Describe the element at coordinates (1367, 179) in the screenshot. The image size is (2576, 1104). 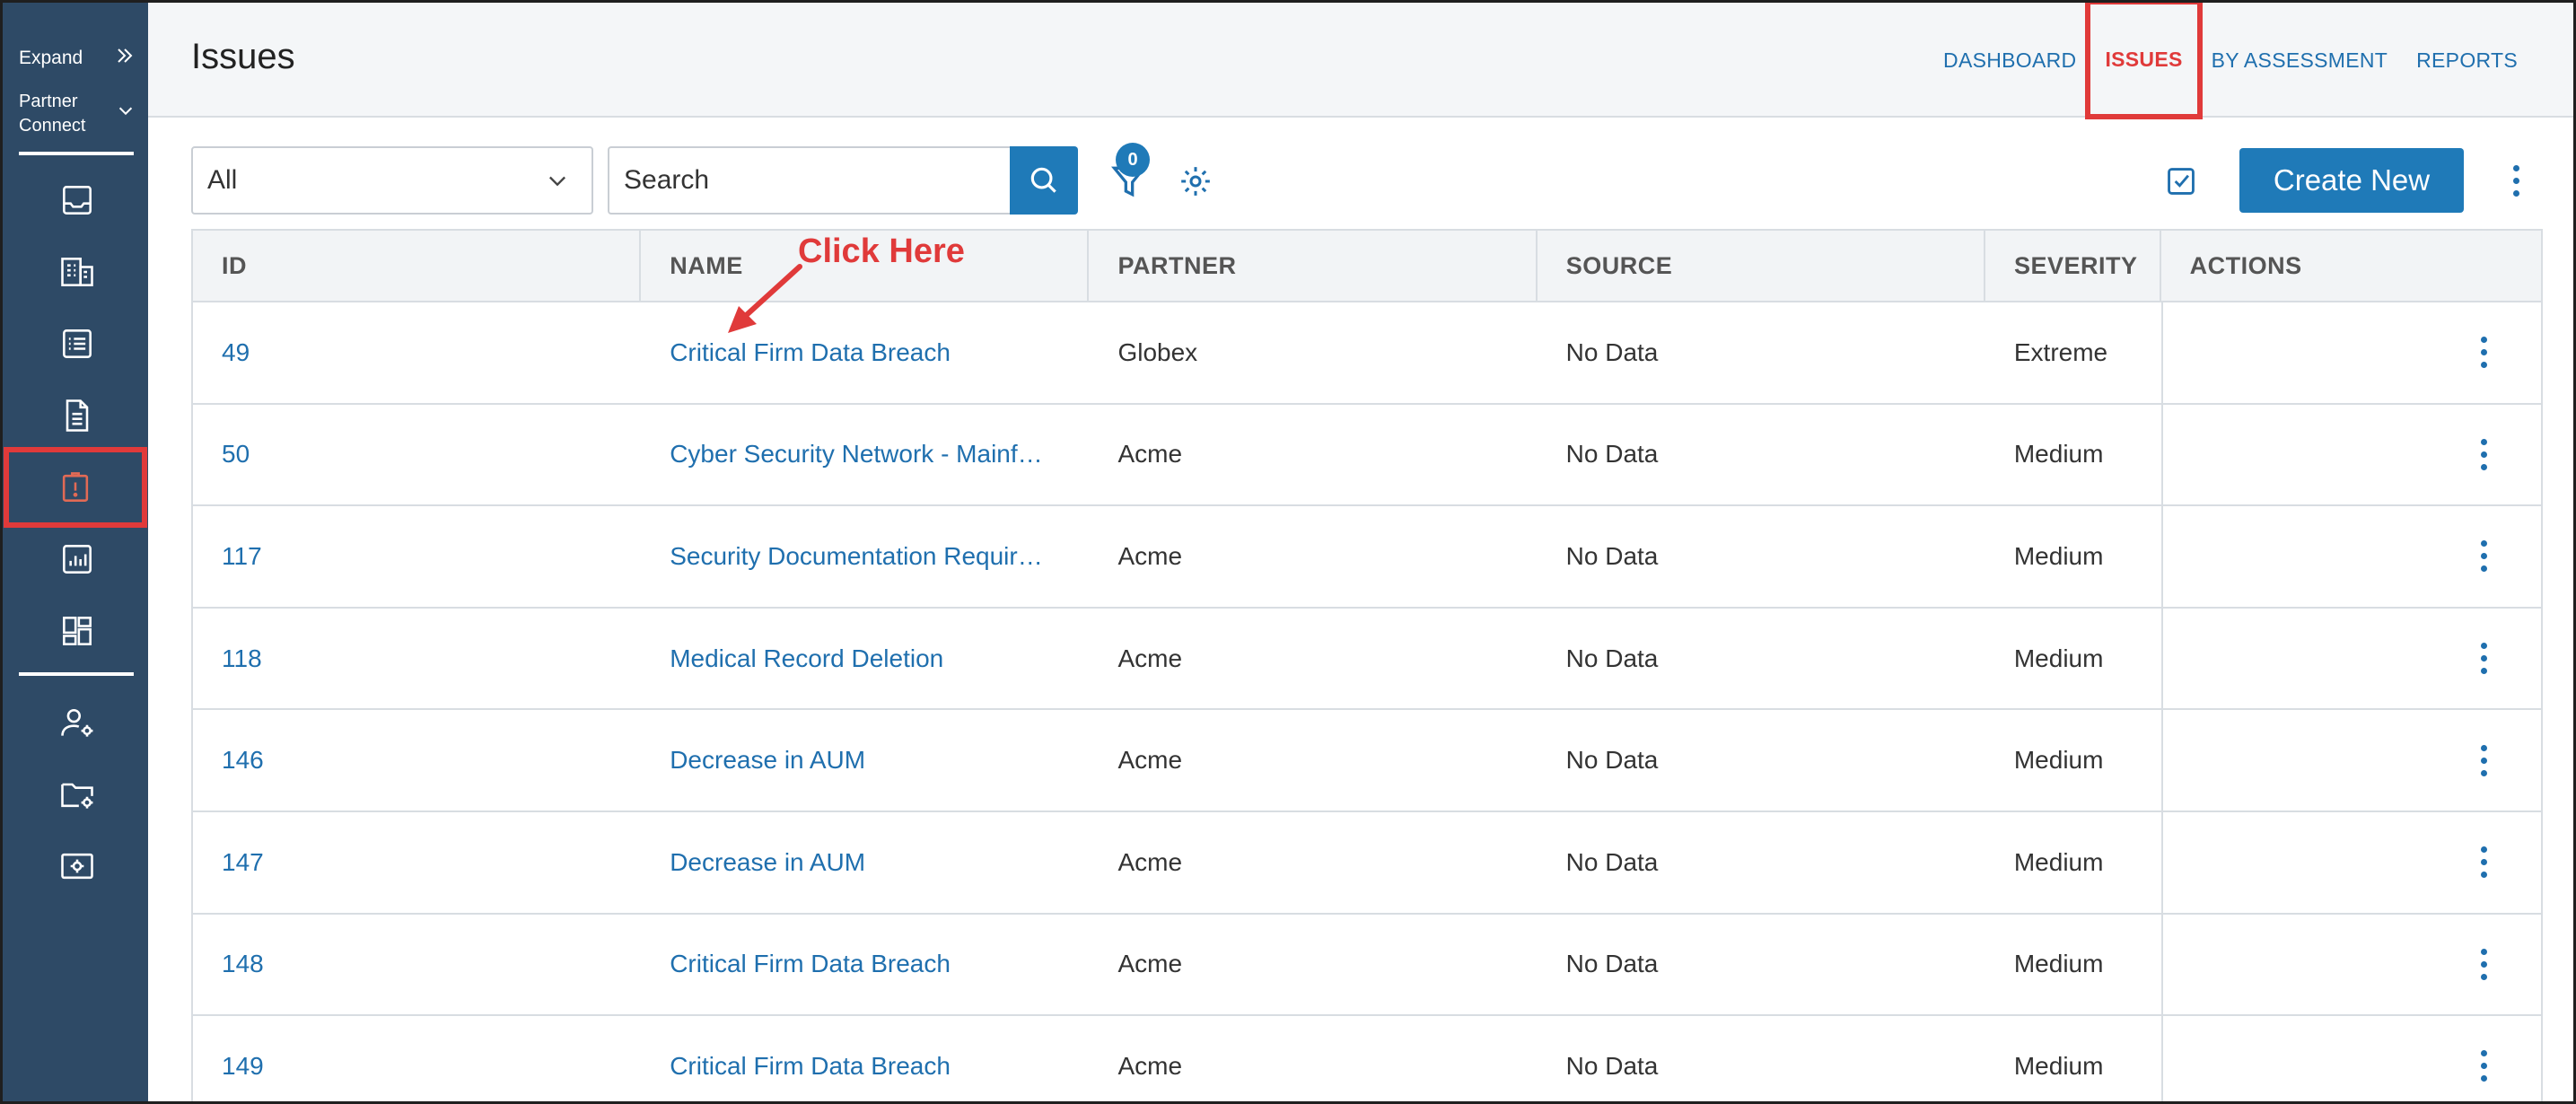
I see `toolbar: All Search 0 Create New` at that location.